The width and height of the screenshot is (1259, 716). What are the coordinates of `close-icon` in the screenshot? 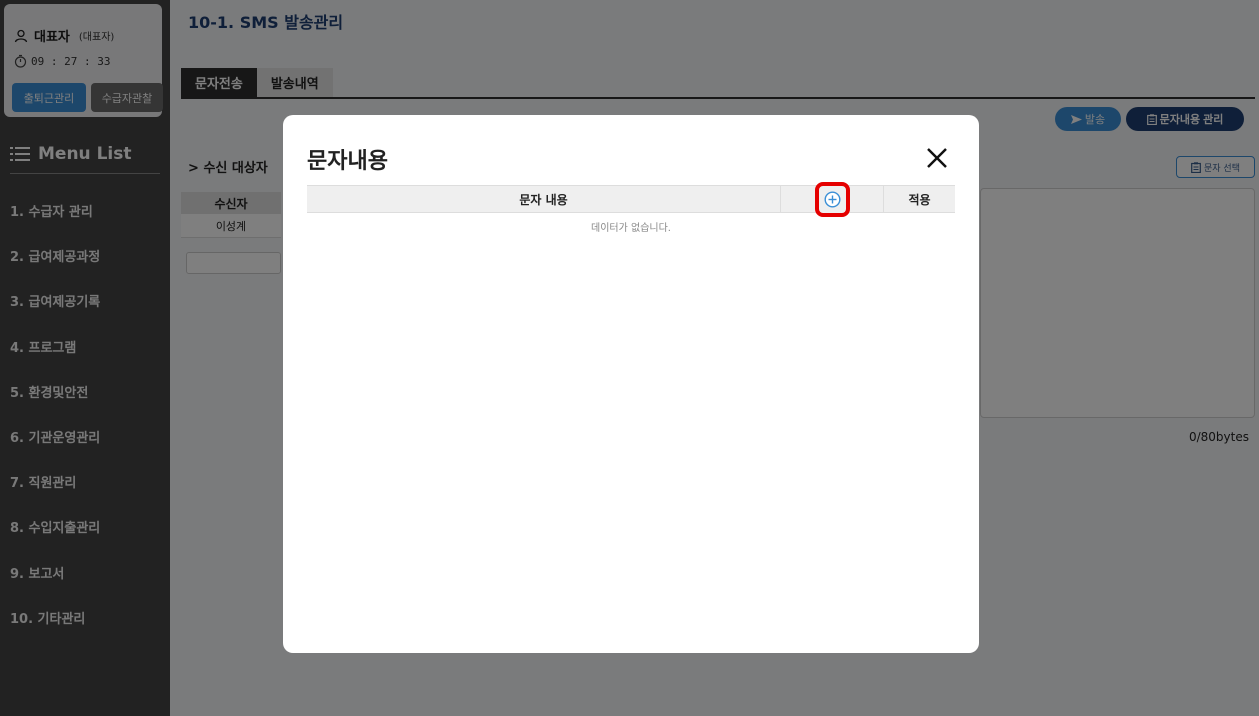 It's located at (937, 158).